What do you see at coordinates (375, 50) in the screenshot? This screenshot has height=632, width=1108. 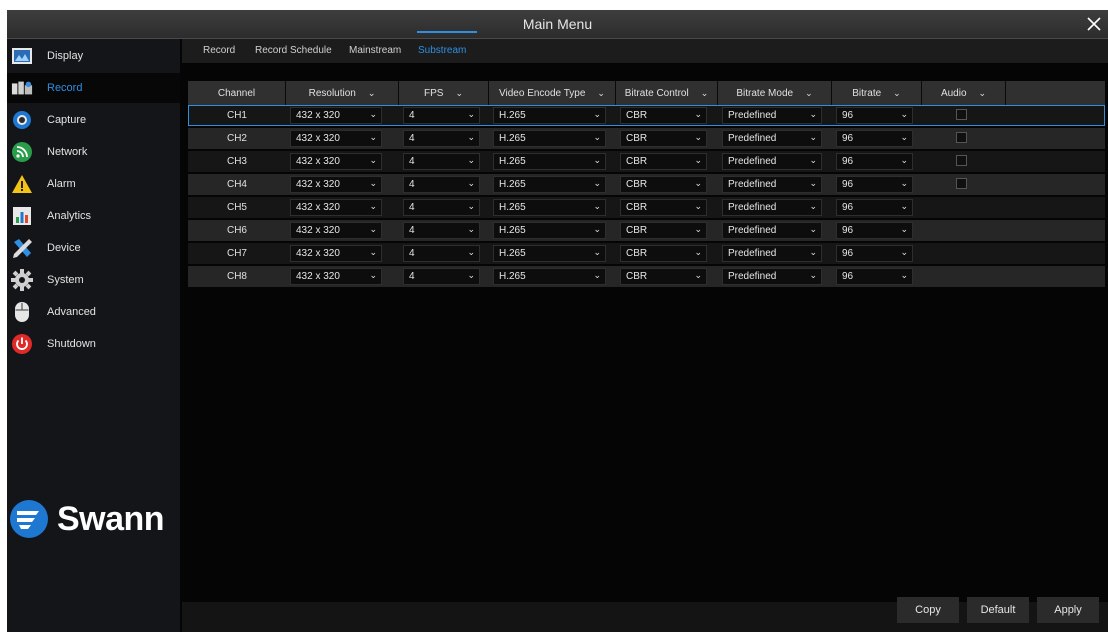 I see `tab-mainstream: Mainstream` at bounding box center [375, 50].